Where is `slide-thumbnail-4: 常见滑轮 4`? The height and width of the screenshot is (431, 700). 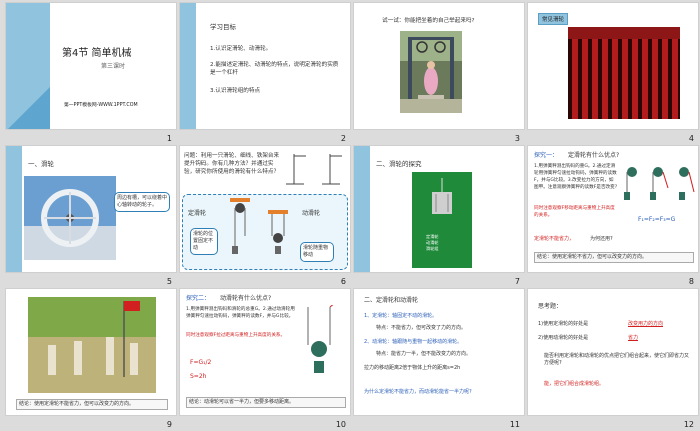
slide-thumbnail-4: 常见滑轮 4 is located at coordinates (613, 72).